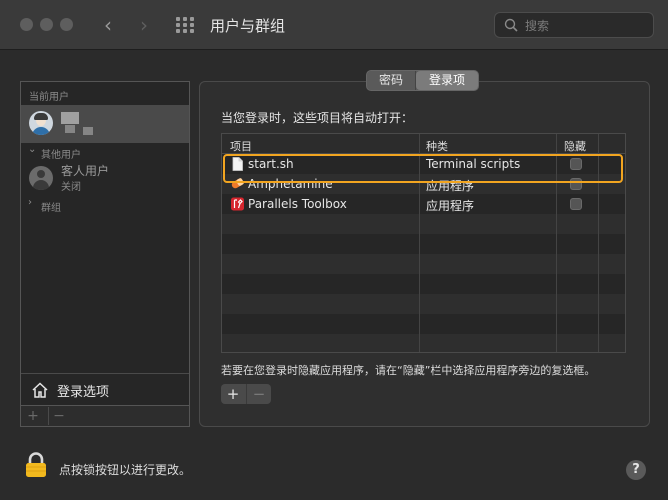 Image resolution: width=668 pixels, height=500 pixels. Describe the element at coordinates (297, 204) in the screenshot. I see `item-name: Parallels Toolbox` at that location.